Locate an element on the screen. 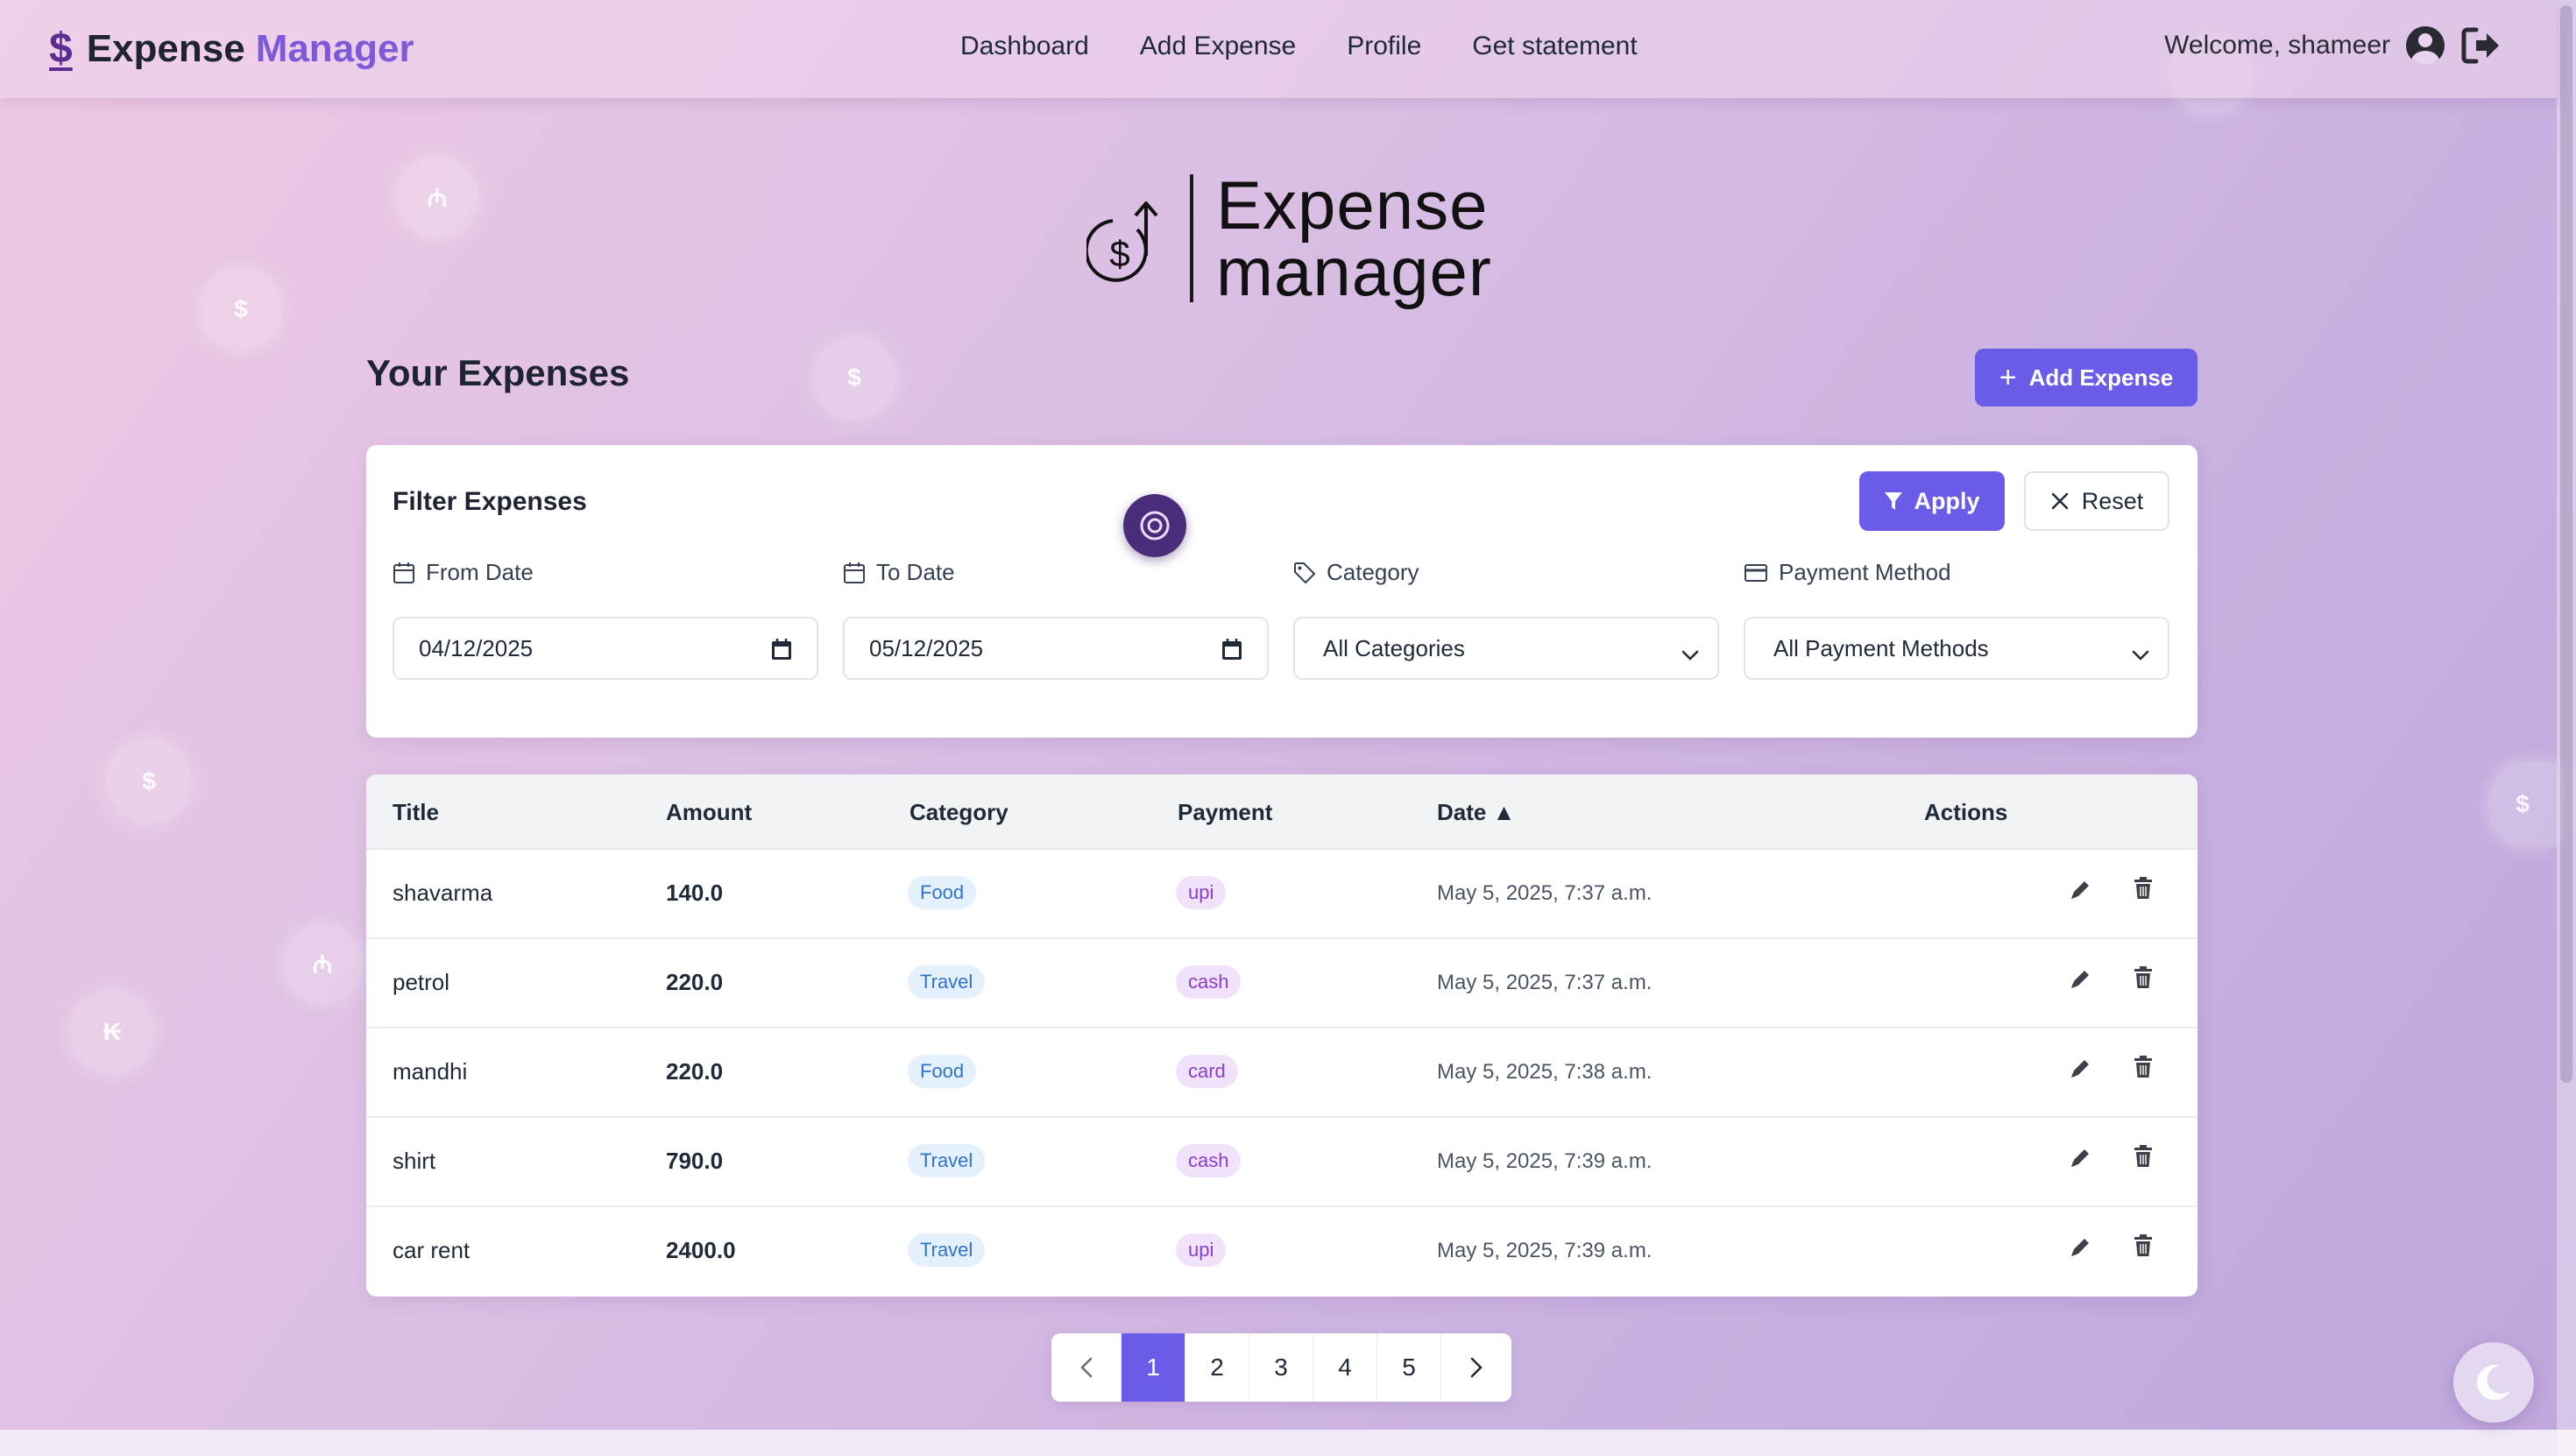 The image size is (2576, 1456). page-button-2: 2 is located at coordinates (1217, 1367).